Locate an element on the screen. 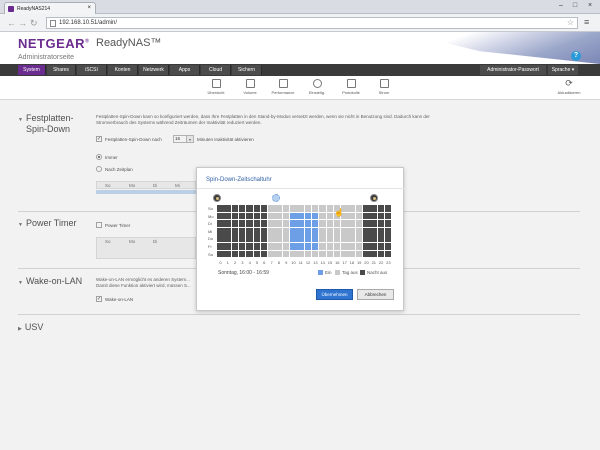  help-icon: ? is located at coordinates (576, 56).